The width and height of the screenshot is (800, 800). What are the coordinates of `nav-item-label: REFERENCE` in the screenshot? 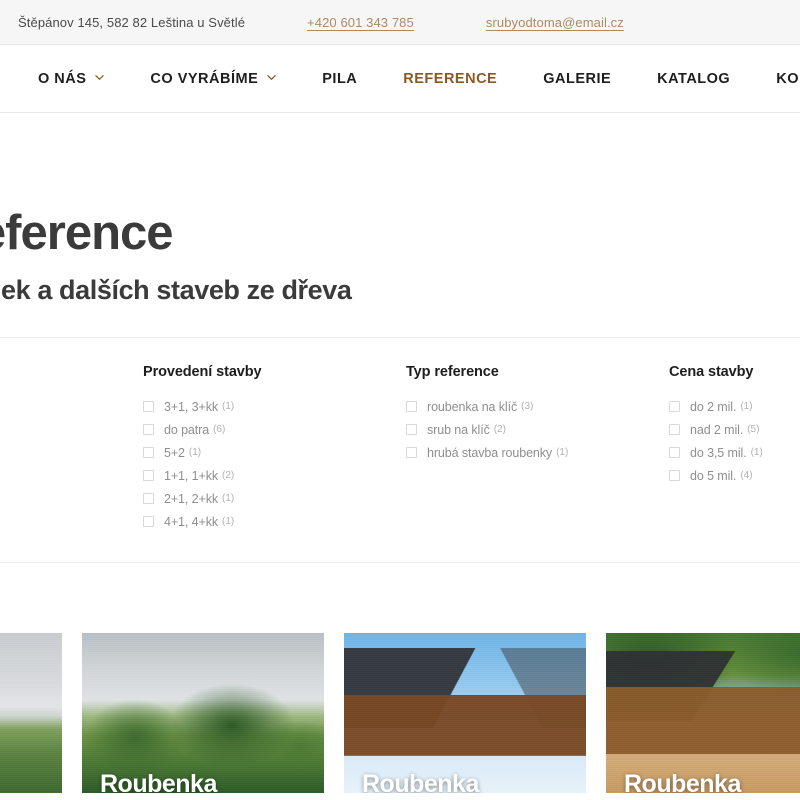 It's located at (450, 78).